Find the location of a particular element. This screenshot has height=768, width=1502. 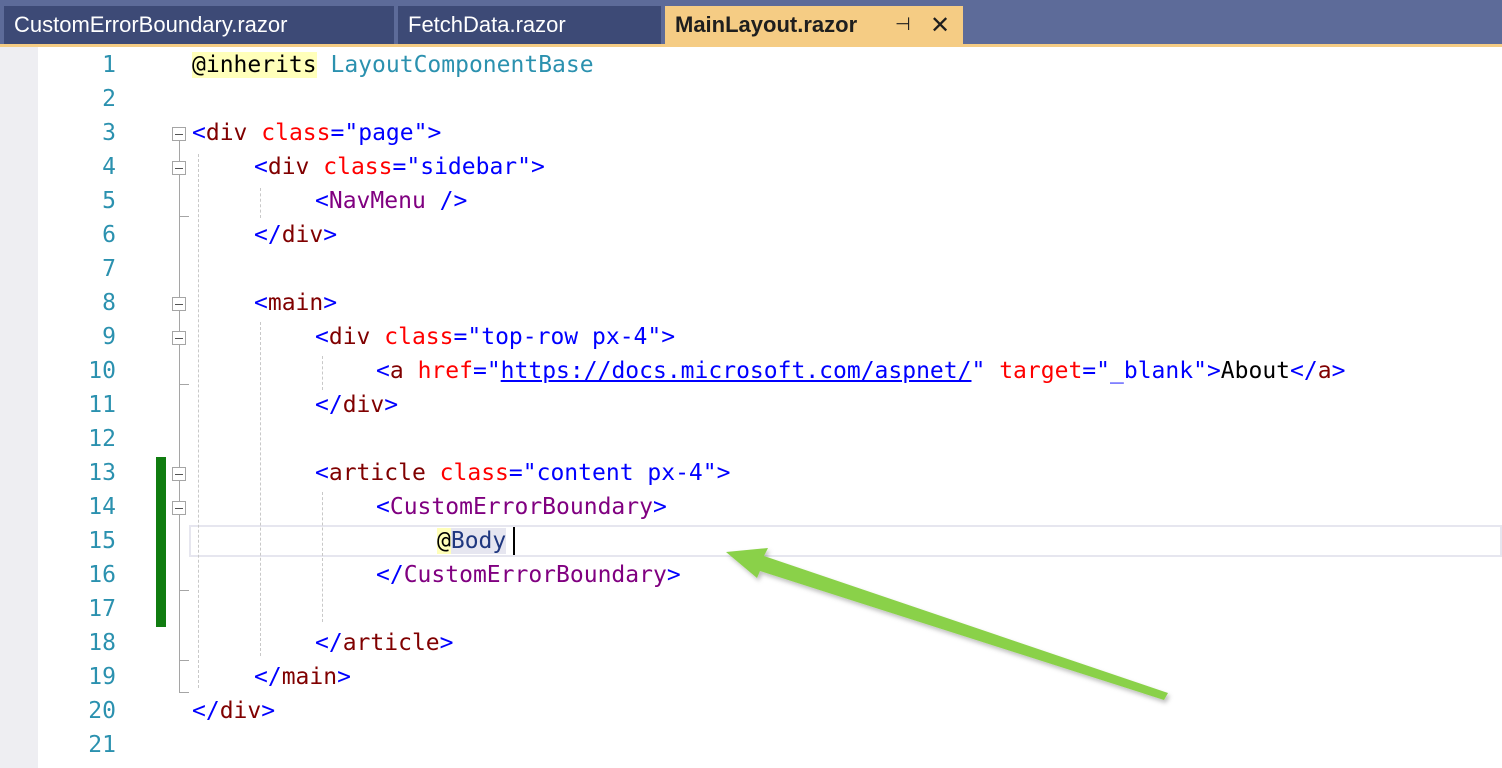

annotation-arrow is located at coordinates (947, 624).